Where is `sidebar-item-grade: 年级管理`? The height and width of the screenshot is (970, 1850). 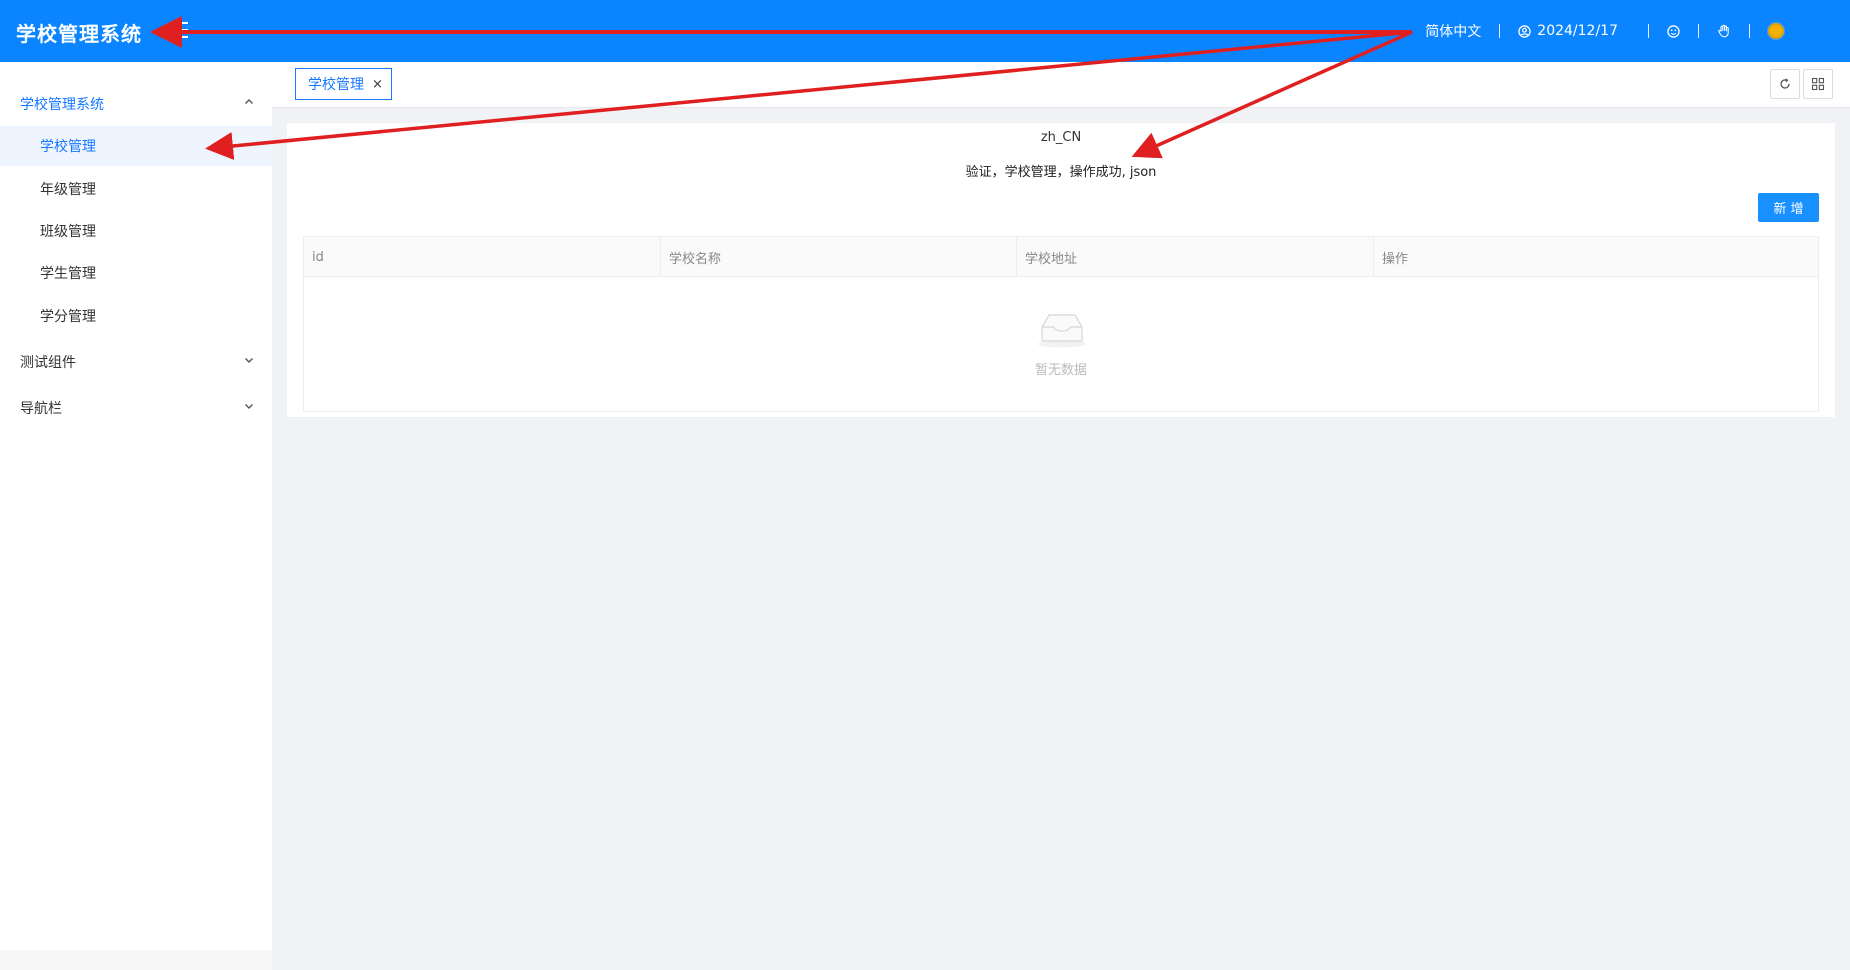
sidebar-item-grade: 年级管理 is located at coordinates (136, 189).